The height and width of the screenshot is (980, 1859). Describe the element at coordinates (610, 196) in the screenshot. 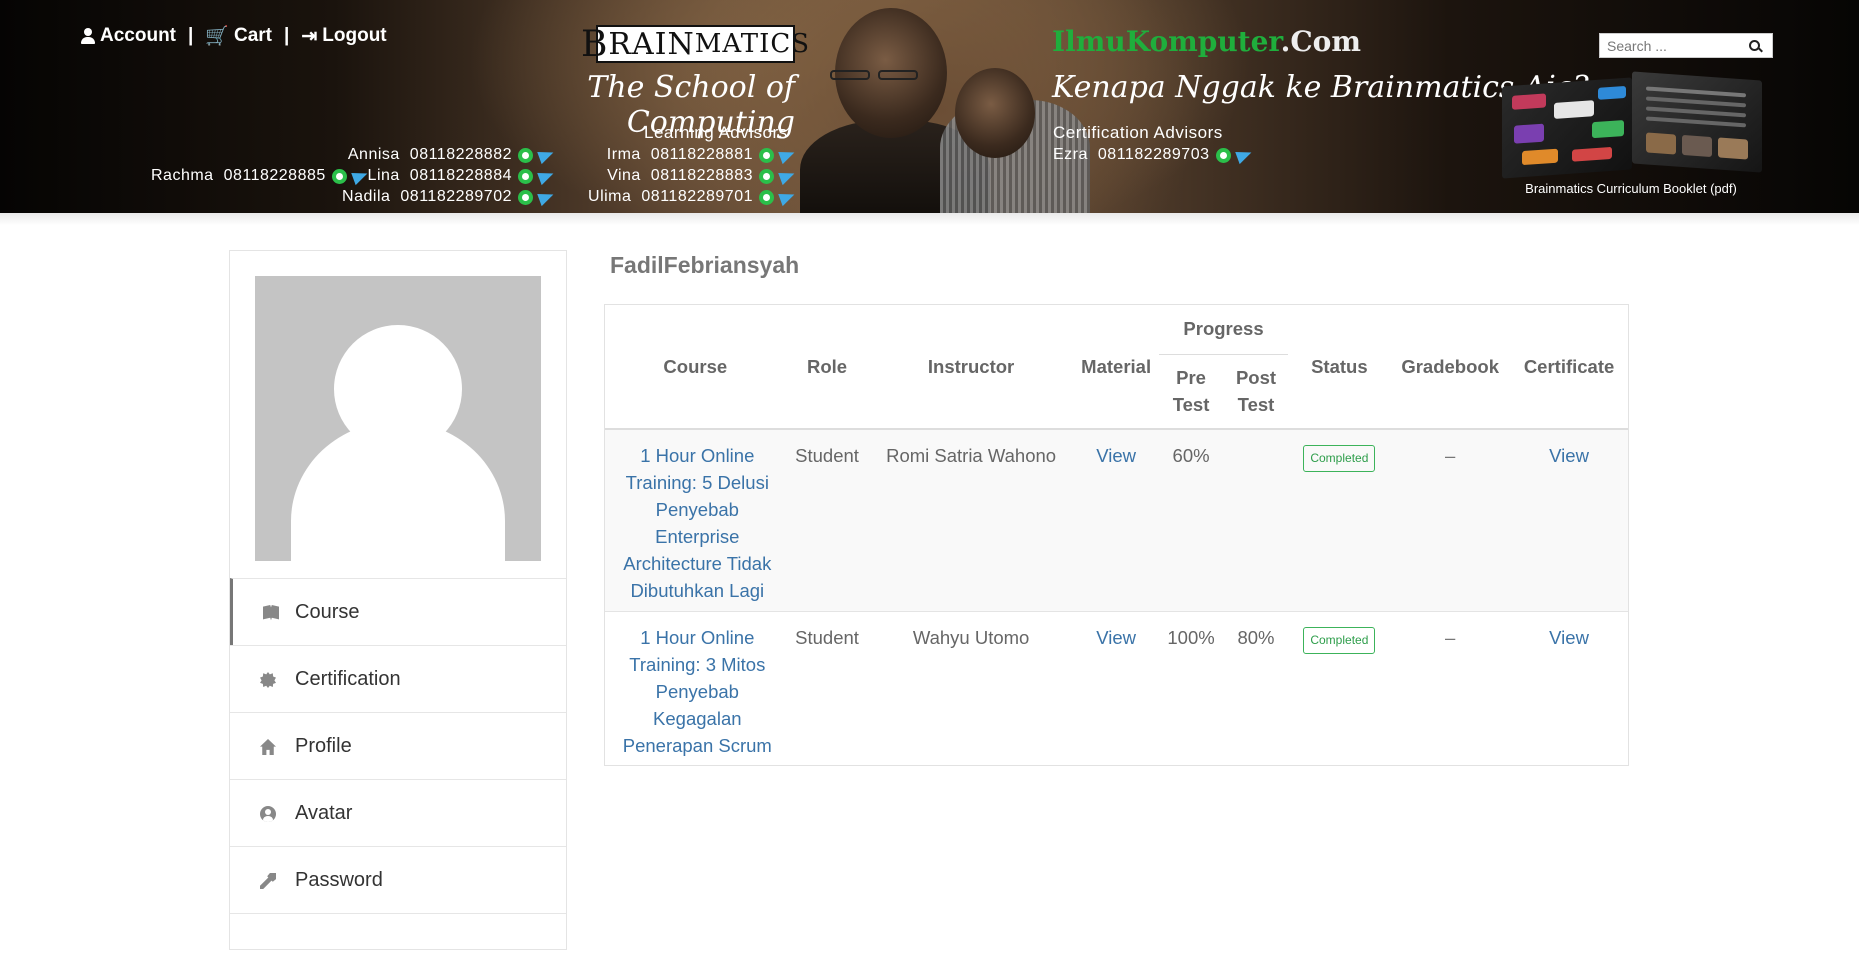

I see `advisor-name: Ulima` at that location.